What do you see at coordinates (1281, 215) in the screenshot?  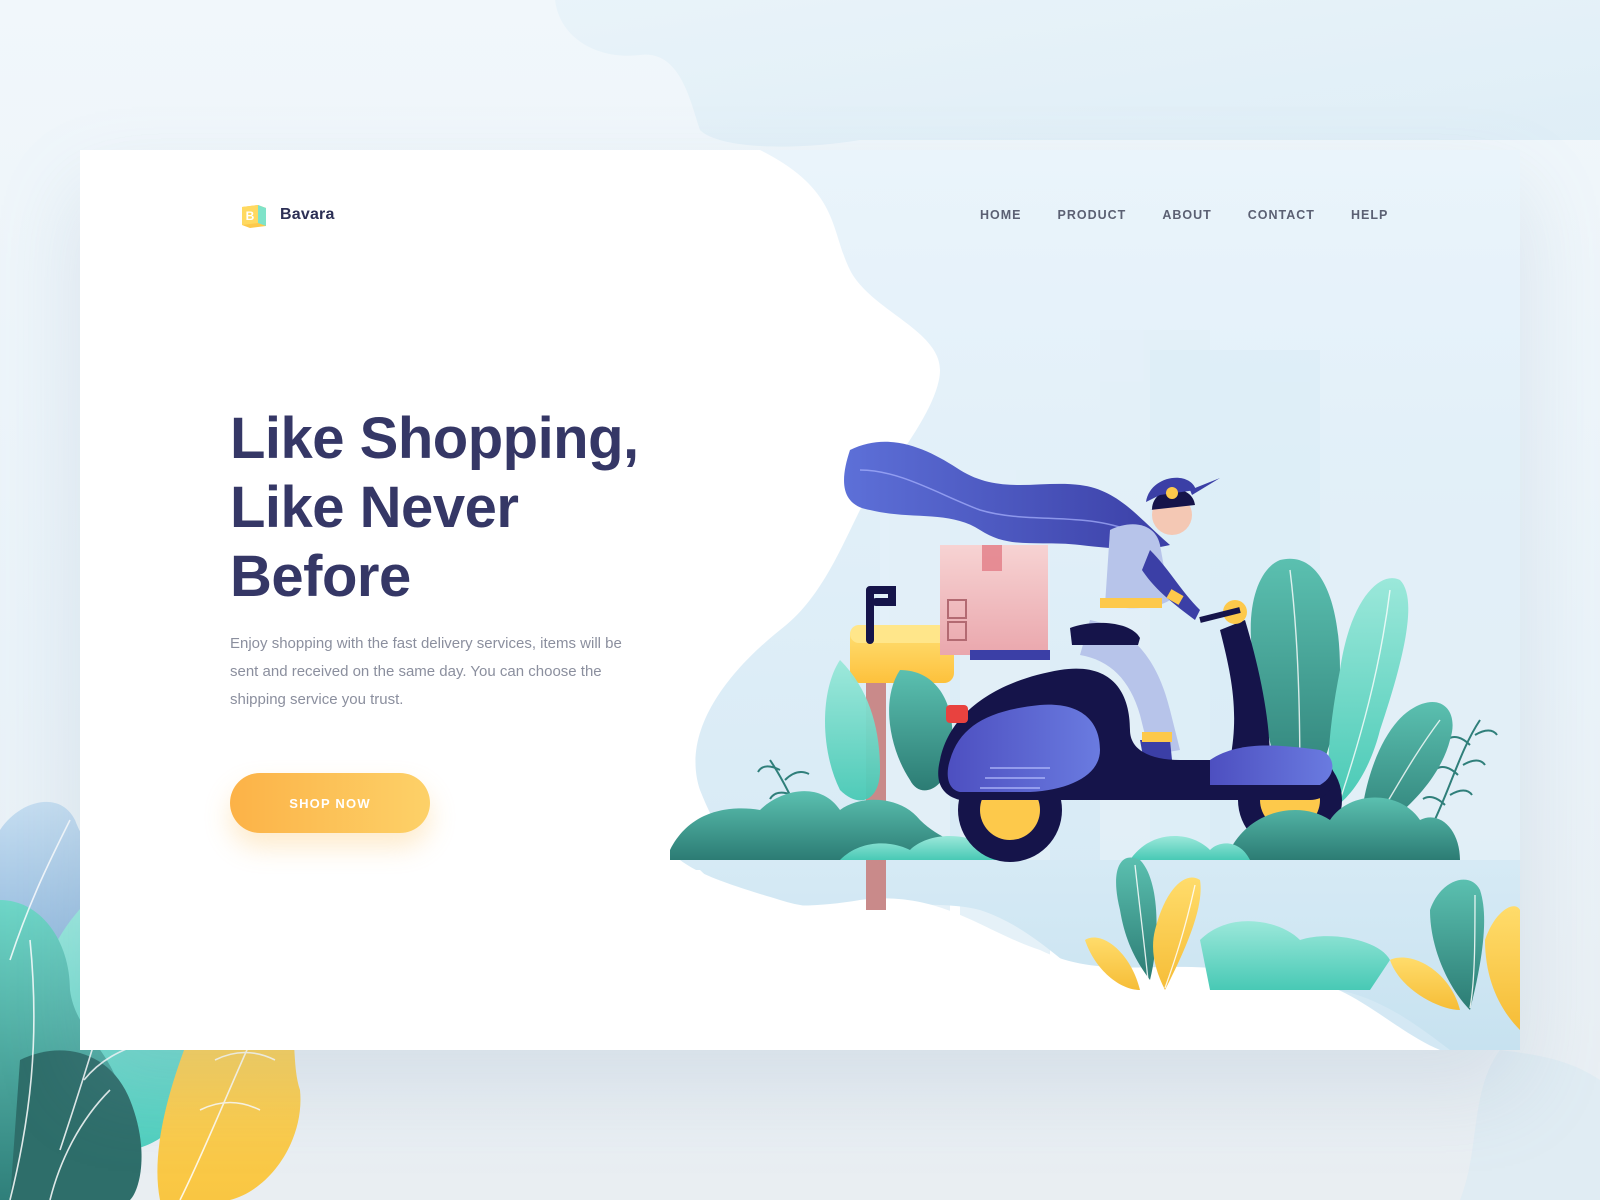 I see `nav-contact: CONTACT` at bounding box center [1281, 215].